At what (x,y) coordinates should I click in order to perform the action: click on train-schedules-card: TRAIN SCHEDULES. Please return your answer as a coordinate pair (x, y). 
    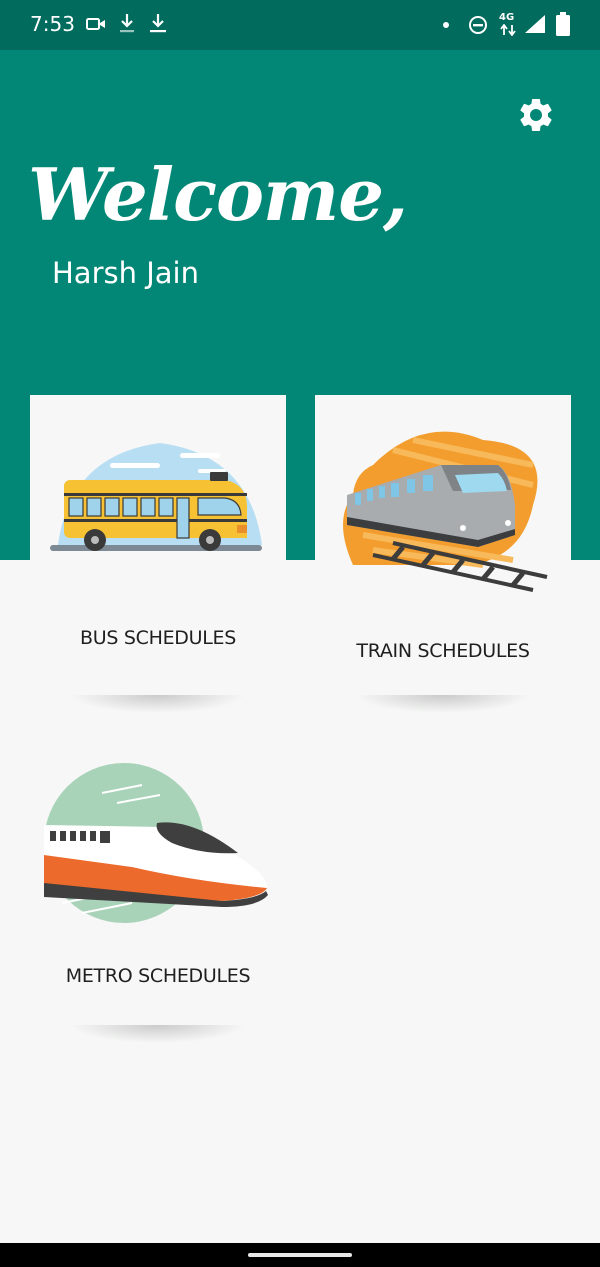
    Looking at the image, I should click on (443, 554).